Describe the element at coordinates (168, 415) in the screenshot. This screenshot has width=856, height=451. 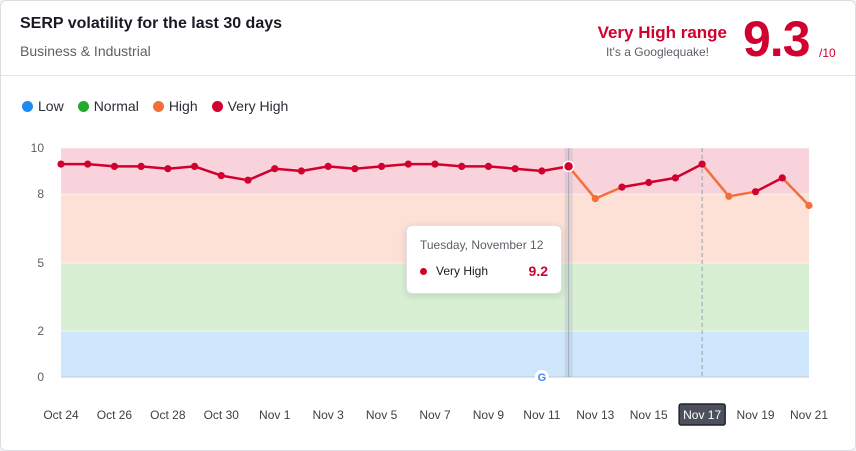
I see `x-tick-label: Oct 28` at that location.